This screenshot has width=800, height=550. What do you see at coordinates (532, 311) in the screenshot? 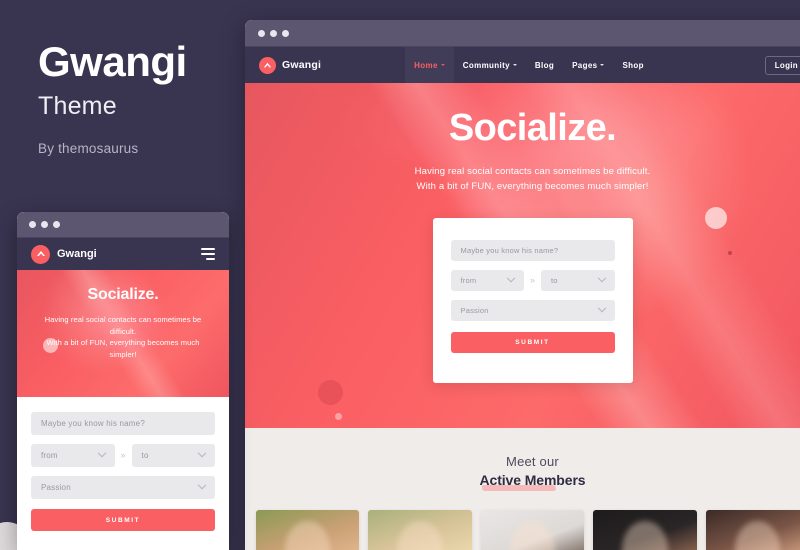
I see `passion-select: Passion` at bounding box center [532, 311].